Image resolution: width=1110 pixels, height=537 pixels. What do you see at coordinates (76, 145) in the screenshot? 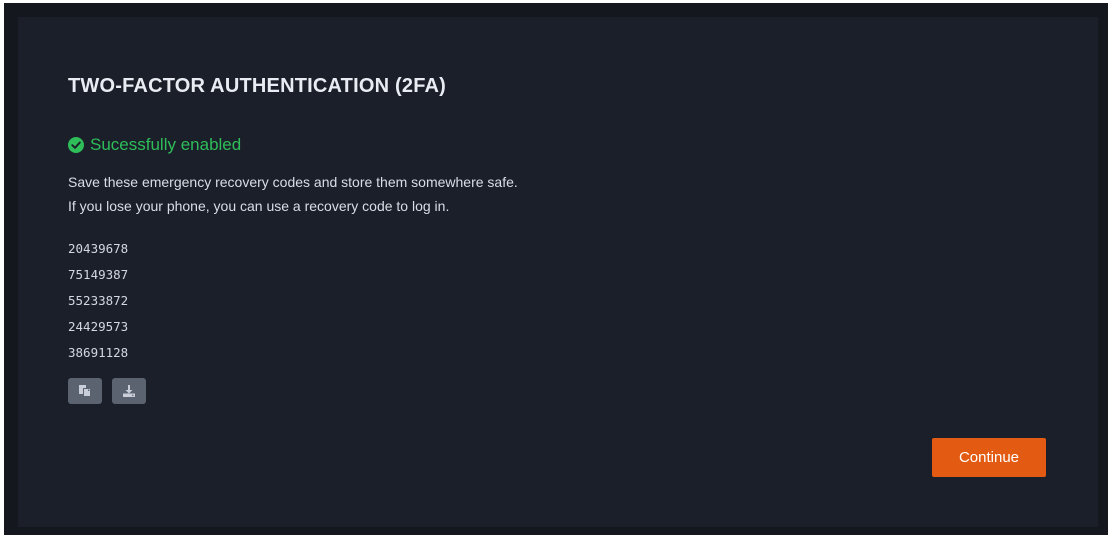
I see `check-circle-icon` at bounding box center [76, 145].